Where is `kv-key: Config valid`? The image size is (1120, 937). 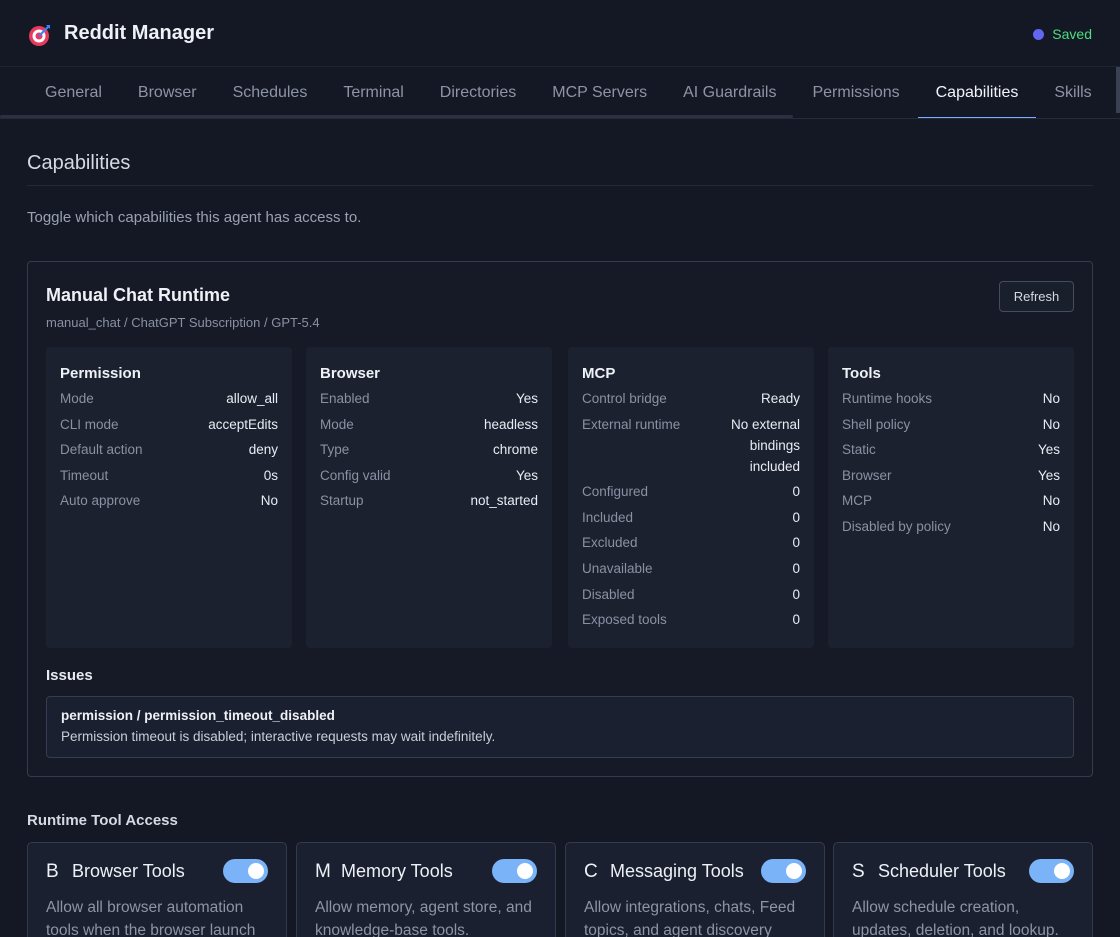 kv-key: Config valid is located at coordinates (355, 475).